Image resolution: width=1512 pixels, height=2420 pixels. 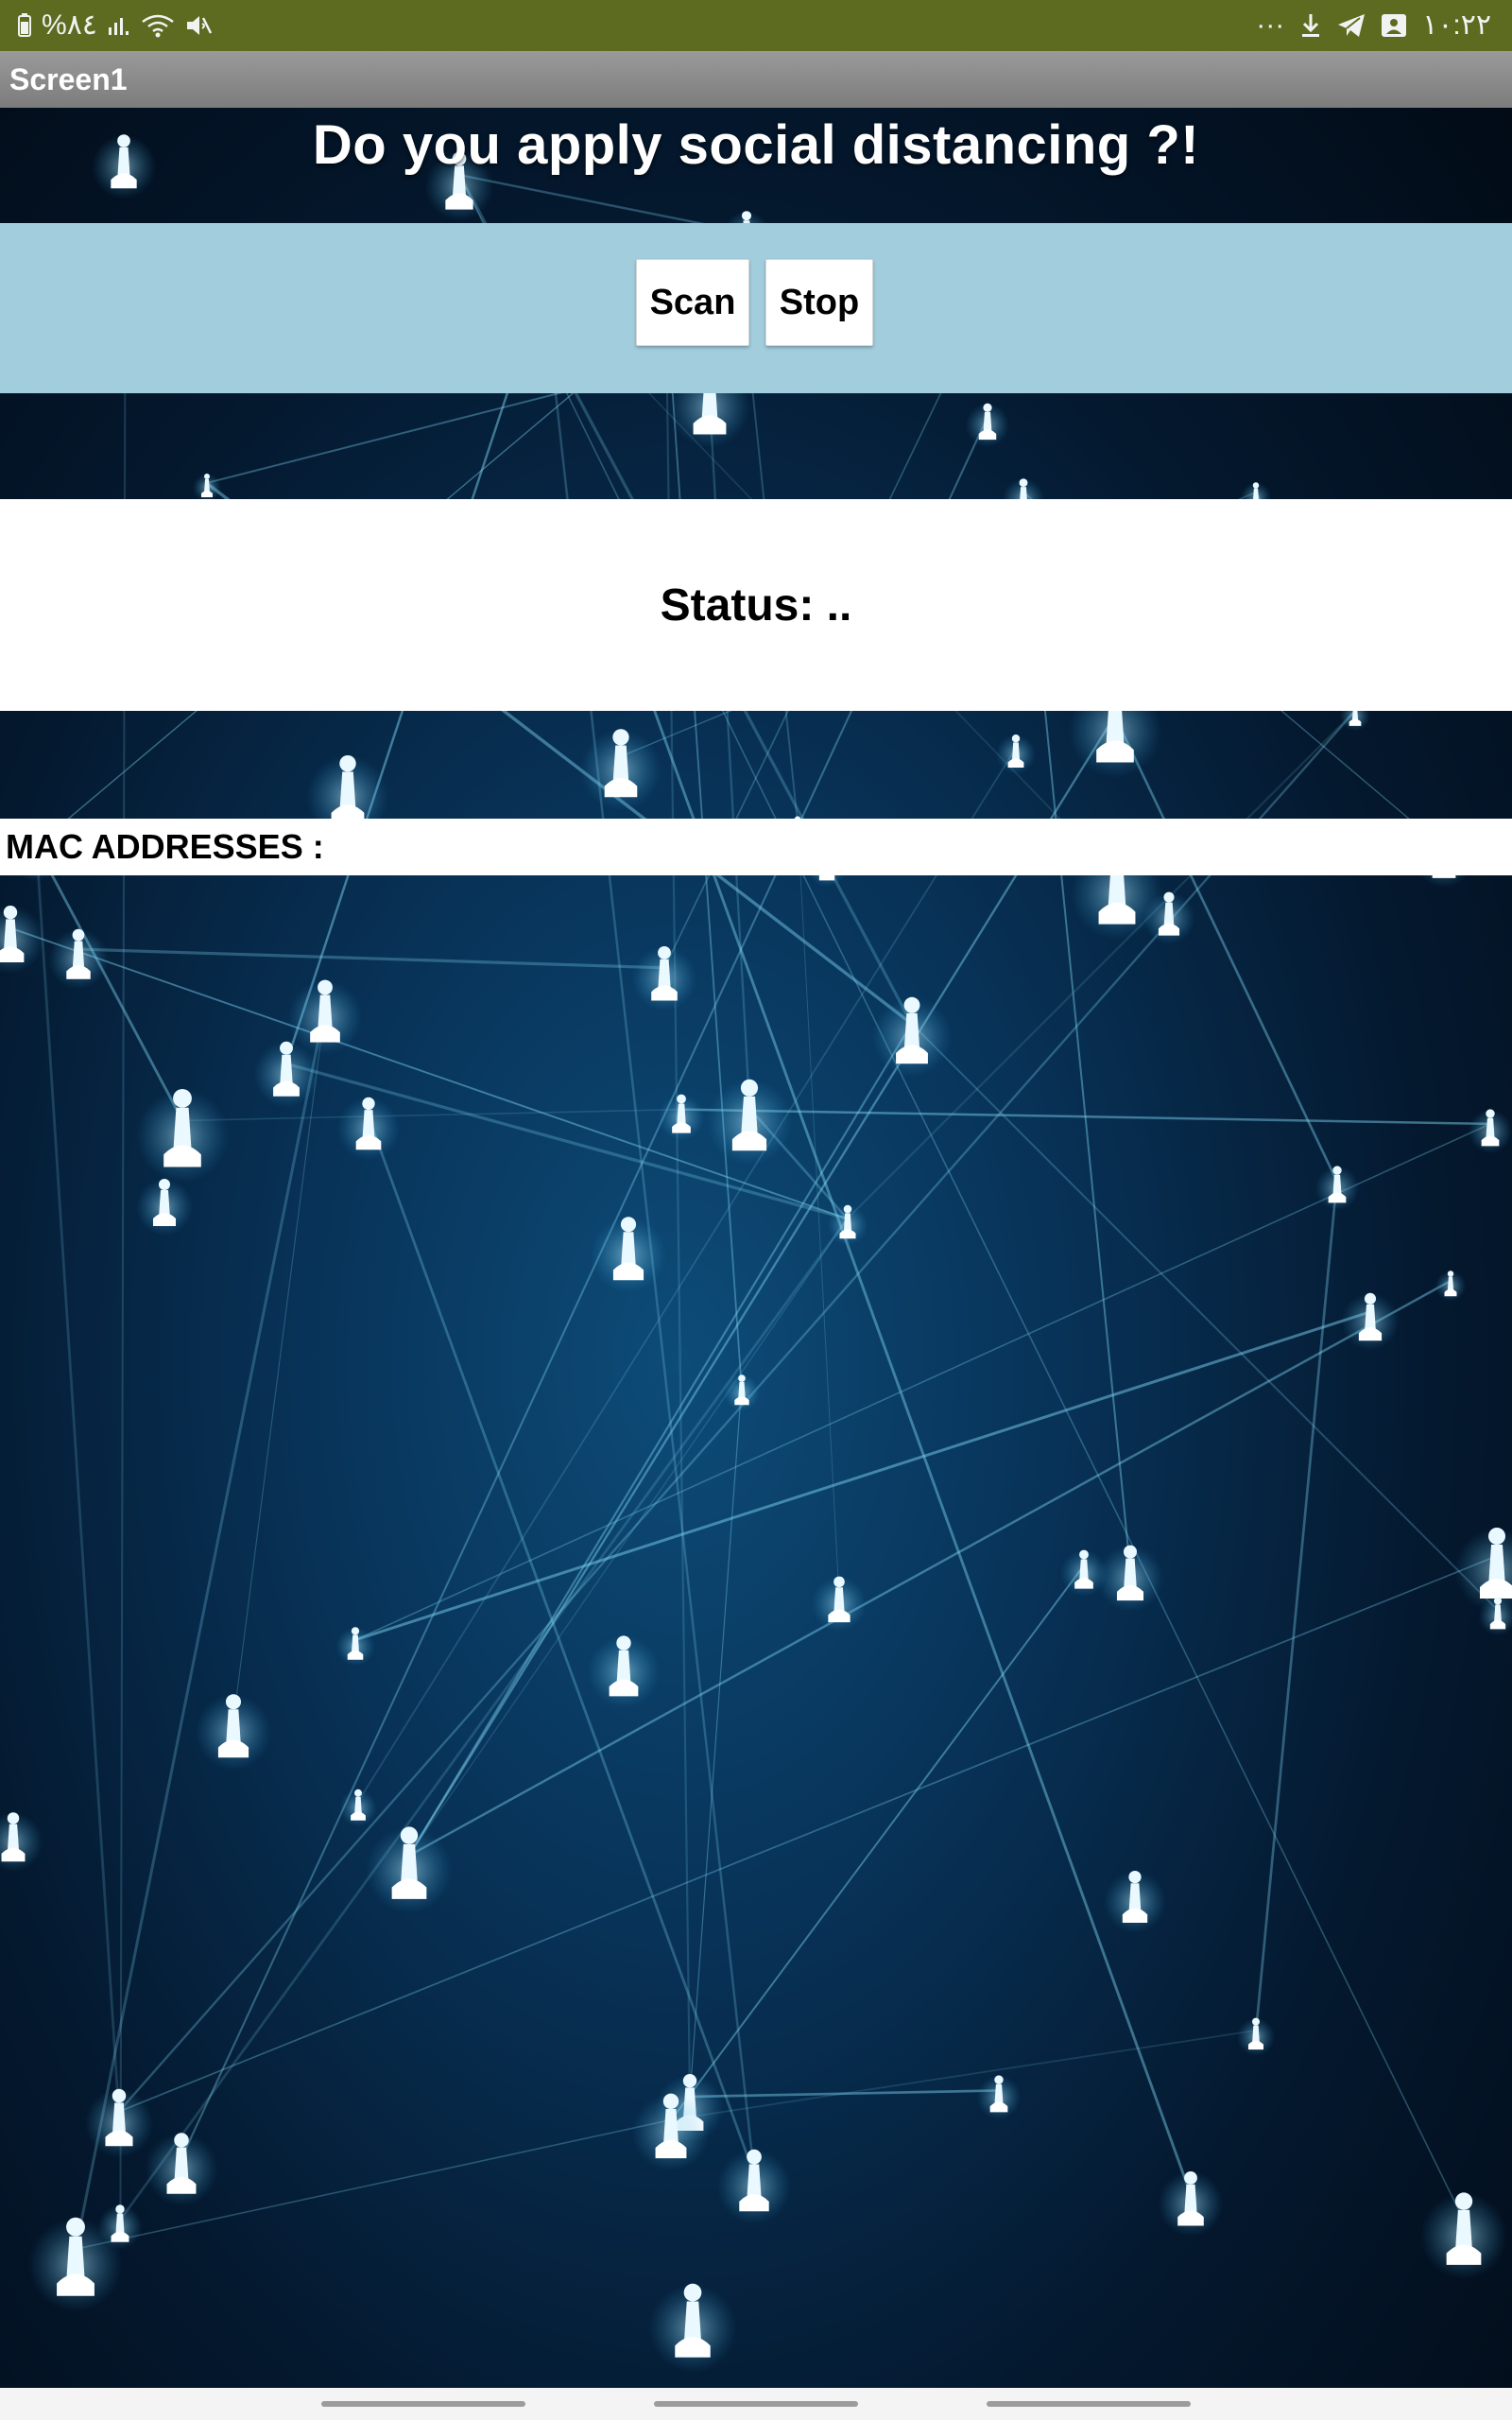 What do you see at coordinates (756, 308) in the screenshot?
I see `button-bar: Scan Stop` at bounding box center [756, 308].